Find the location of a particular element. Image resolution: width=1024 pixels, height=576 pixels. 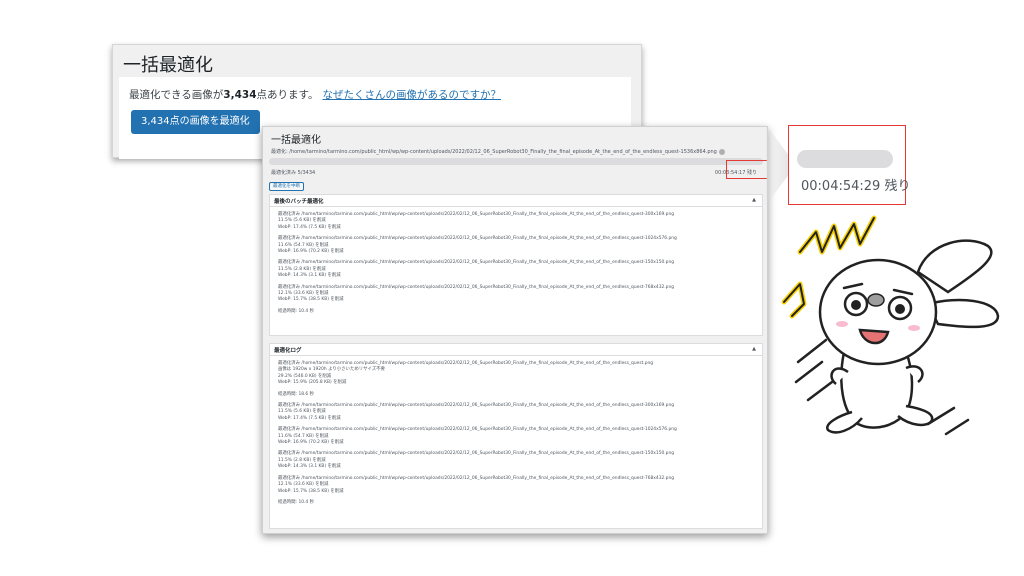

remaining-highlight-box is located at coordinates (746, 169).